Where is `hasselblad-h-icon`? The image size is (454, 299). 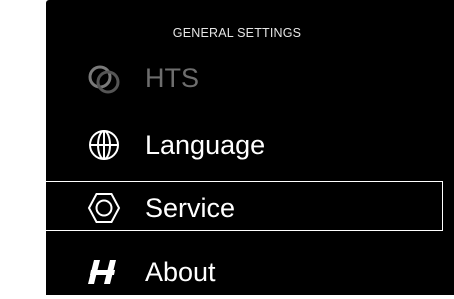 hasselblad-h-icon is located at coordinates (102, 272).